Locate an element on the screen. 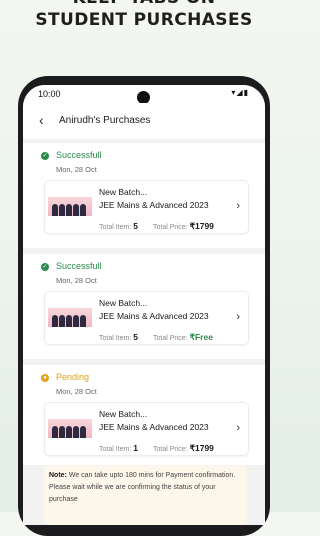 This screenshot has width=320, height=536. status-label: Pending is located at coordinates (73, 377).